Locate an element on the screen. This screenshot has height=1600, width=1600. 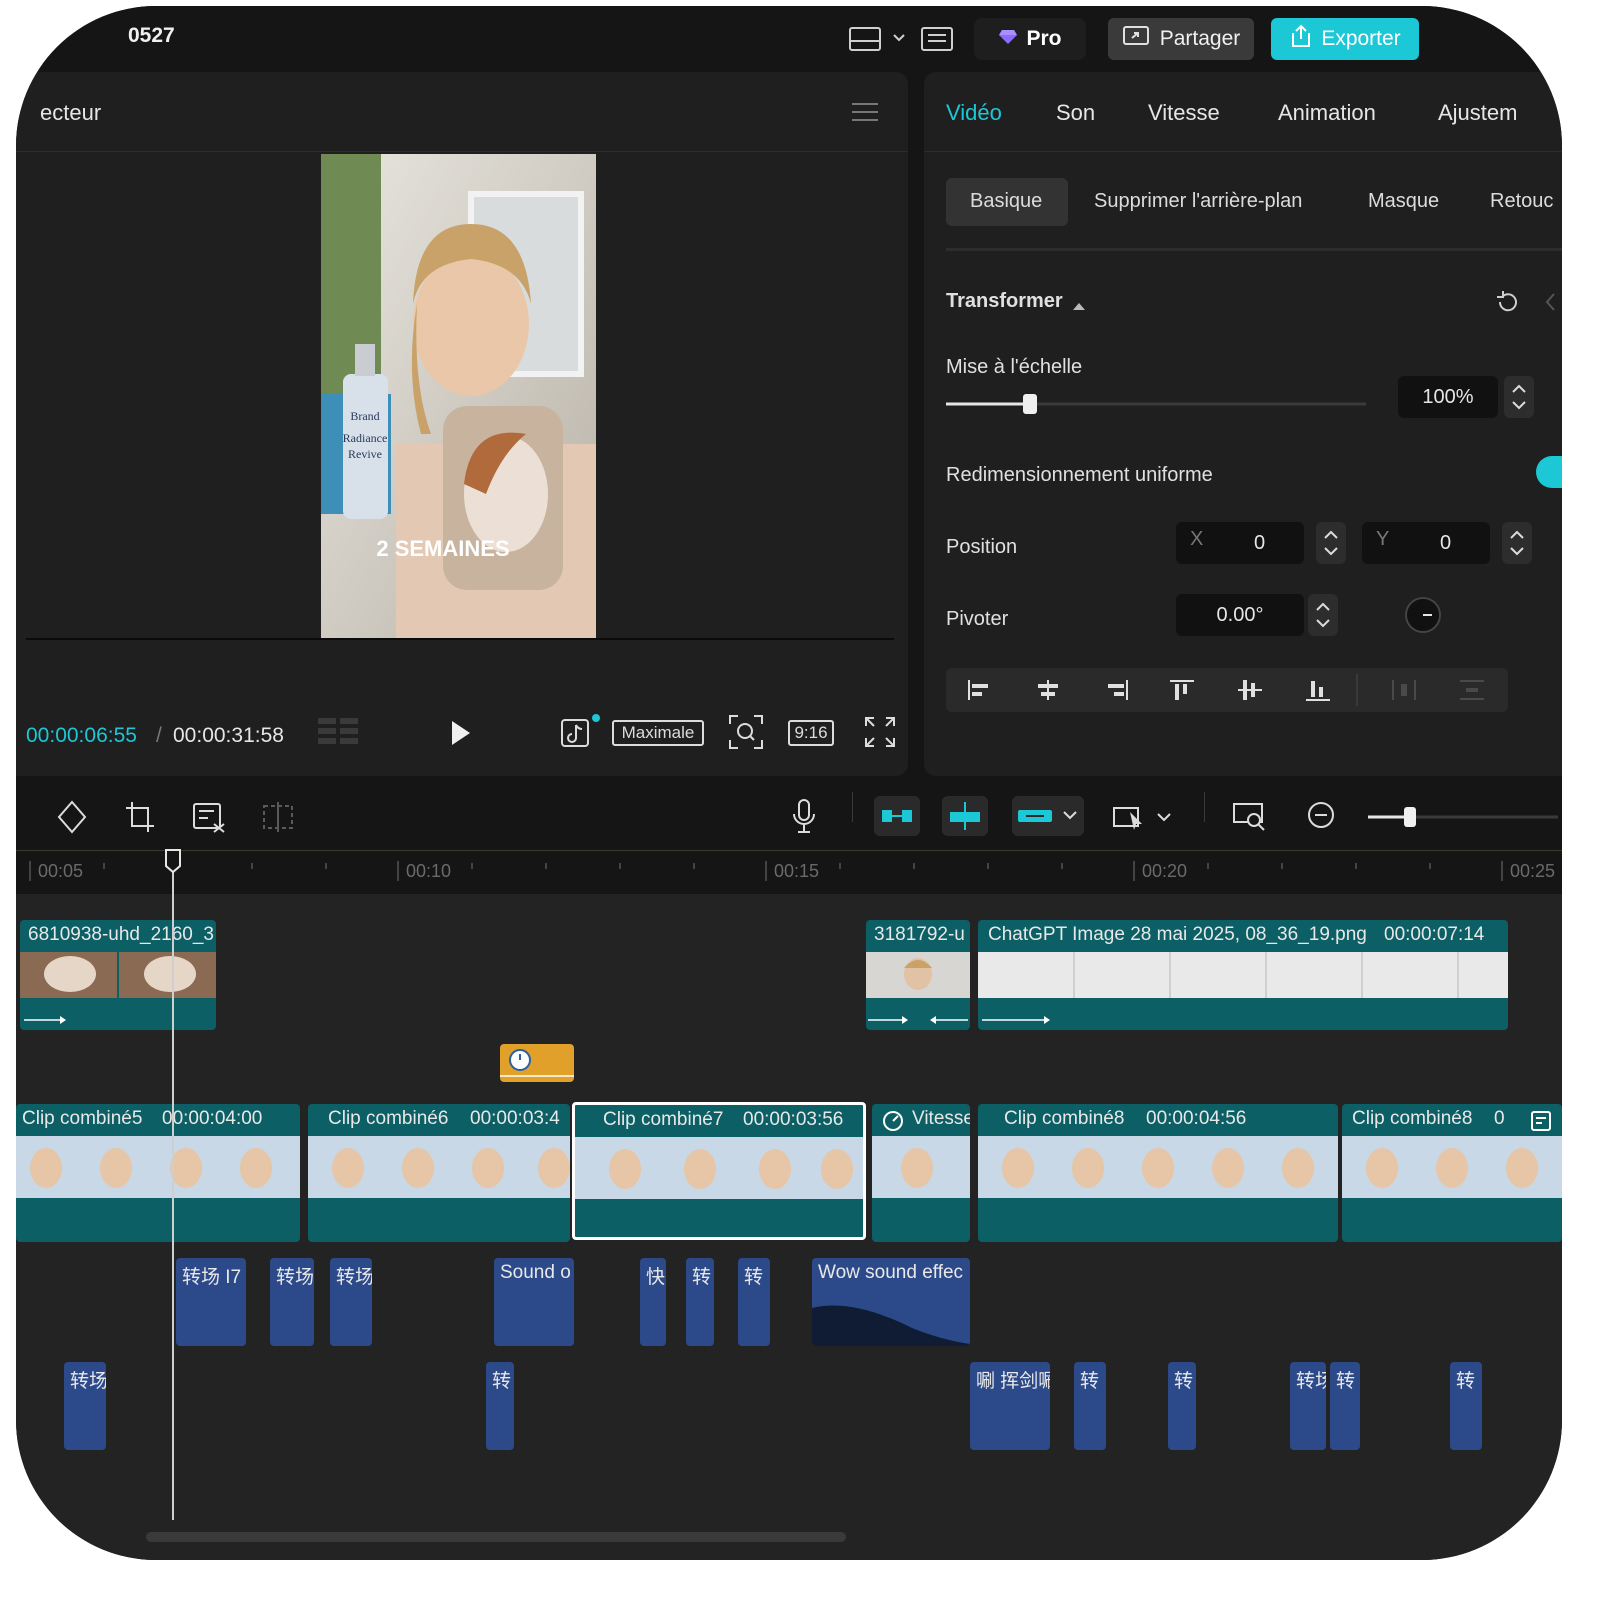
distribute-h-icon is located at coordinates (1404, 692).